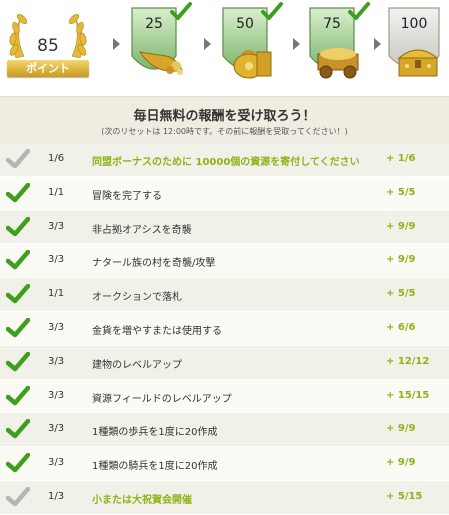 This screenshot has width=449, height=515. Describe the element at coordinates (127, 196) in the screenshot. I see `task-description: 冒険を完了する` at that location.